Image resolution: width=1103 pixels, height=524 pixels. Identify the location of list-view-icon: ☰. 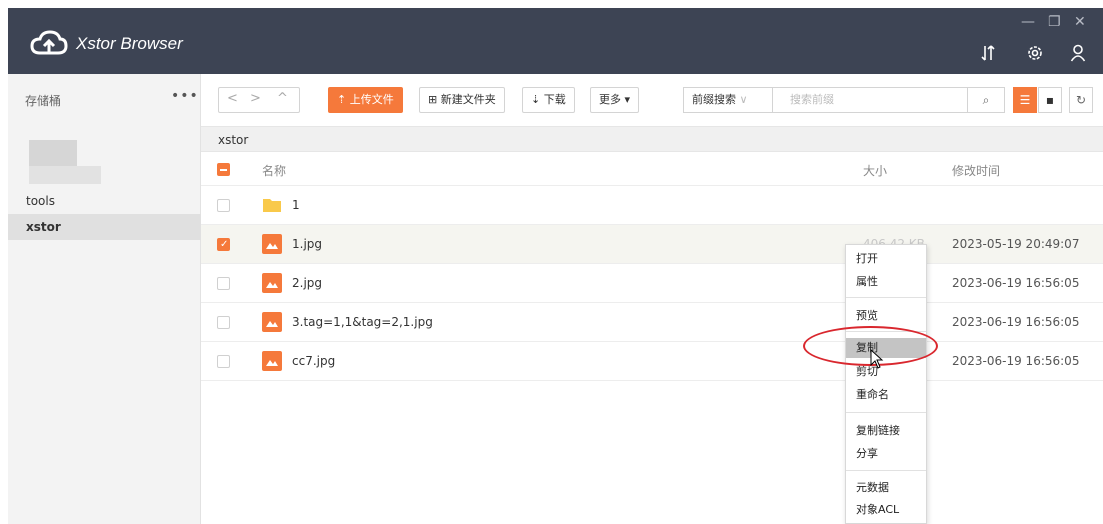
(1025, 100).